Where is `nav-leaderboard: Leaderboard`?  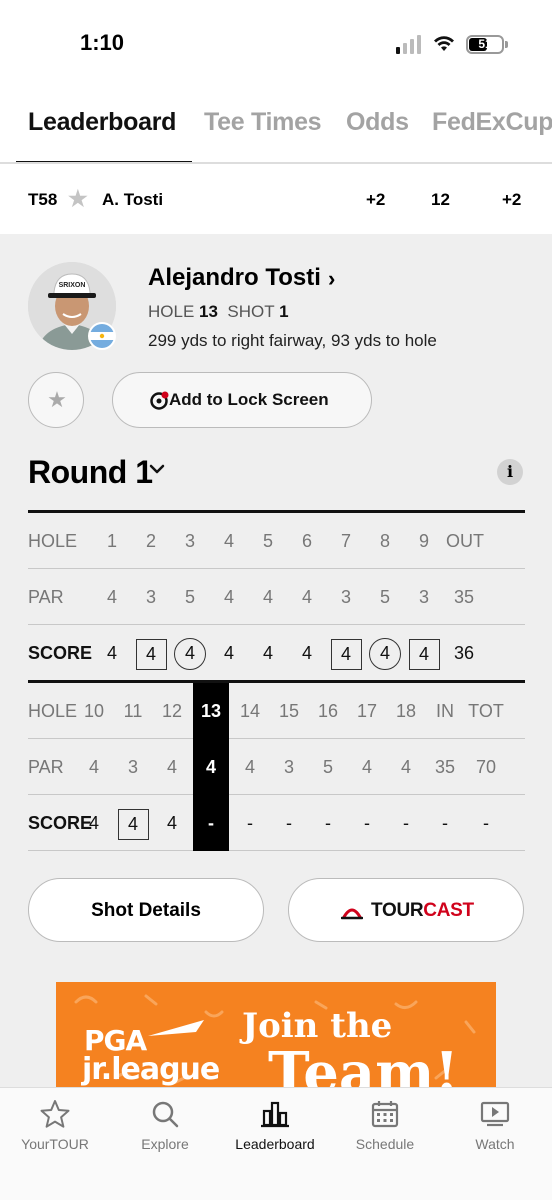 nav-leaderboard: Leaderboard is located at coordinates (275, 1144).